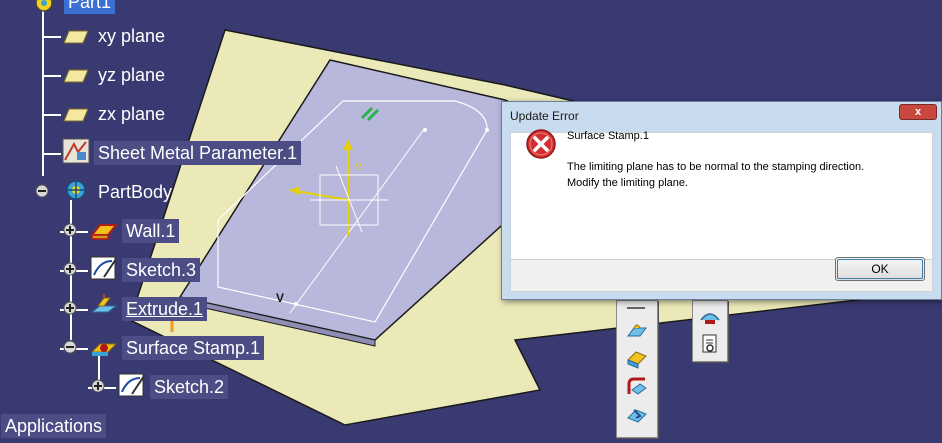 The width and height of the screenshot is (942, 443). Describe the element at coordinates (608, 136) in the screenshot. I see `error-message-title: Surface Stamp.1` at that location.